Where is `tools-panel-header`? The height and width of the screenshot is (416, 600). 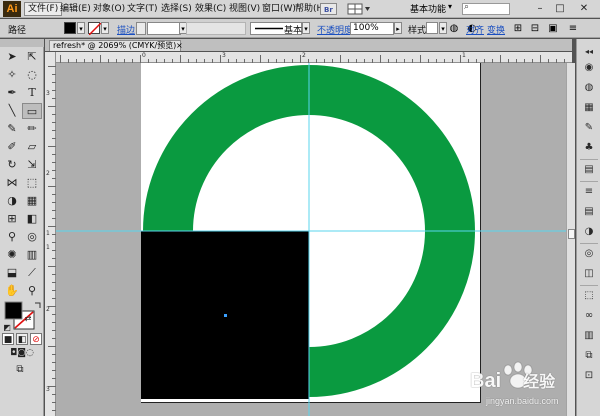 tools-panel-header is located at coordinates (22, 43).